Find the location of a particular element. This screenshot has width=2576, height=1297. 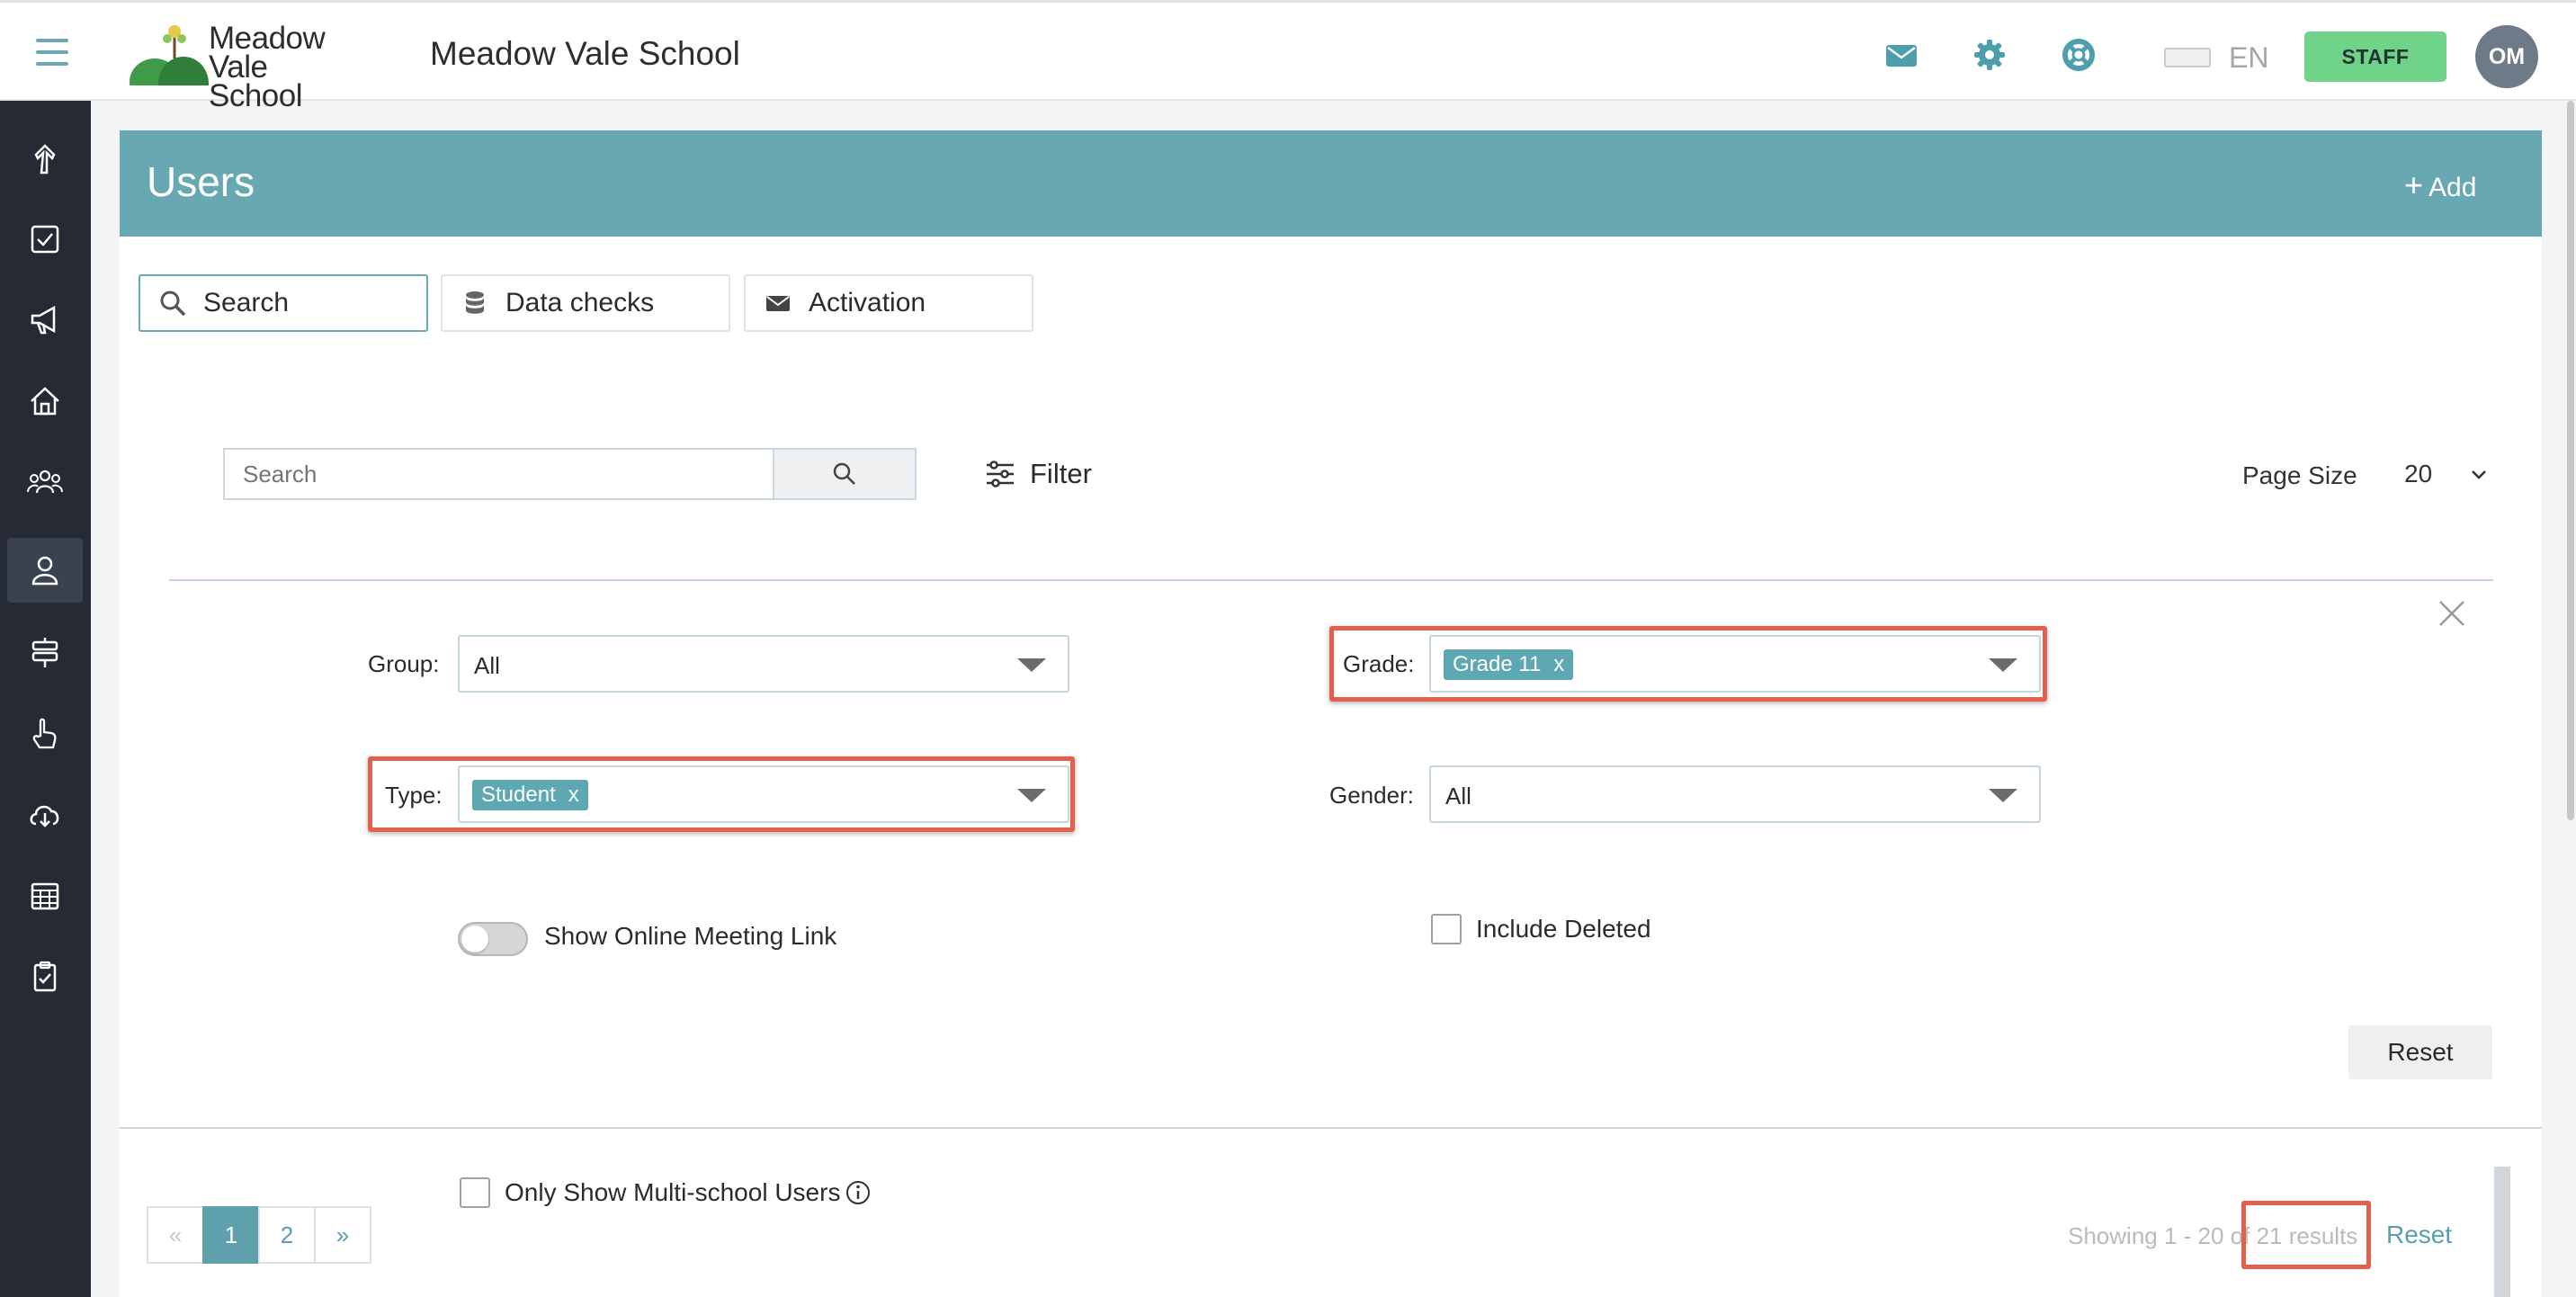

pagination-page-1: 1 is located at coordinates (231, 1235).